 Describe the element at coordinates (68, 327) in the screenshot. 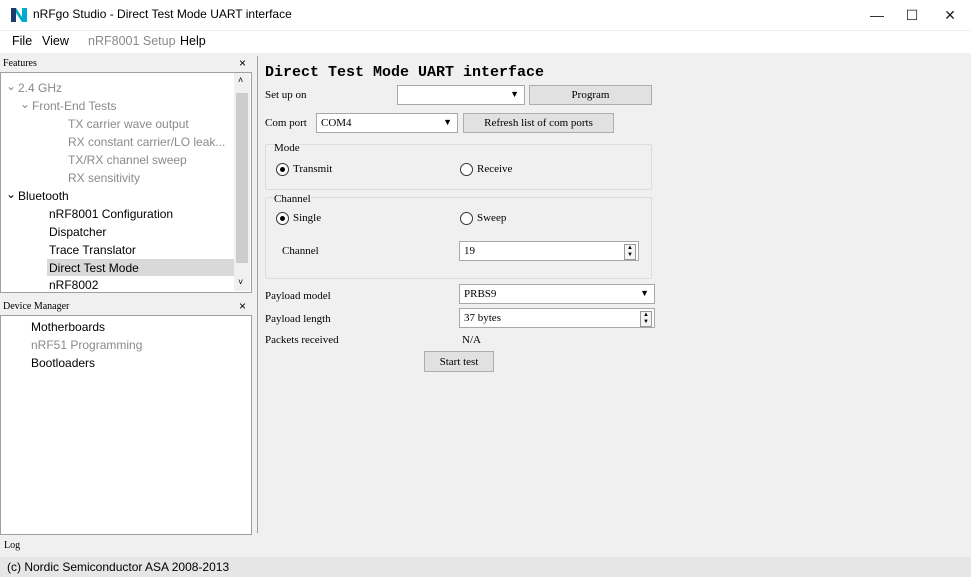

I see `tree-item-motherboards: Motherboards` at that location.